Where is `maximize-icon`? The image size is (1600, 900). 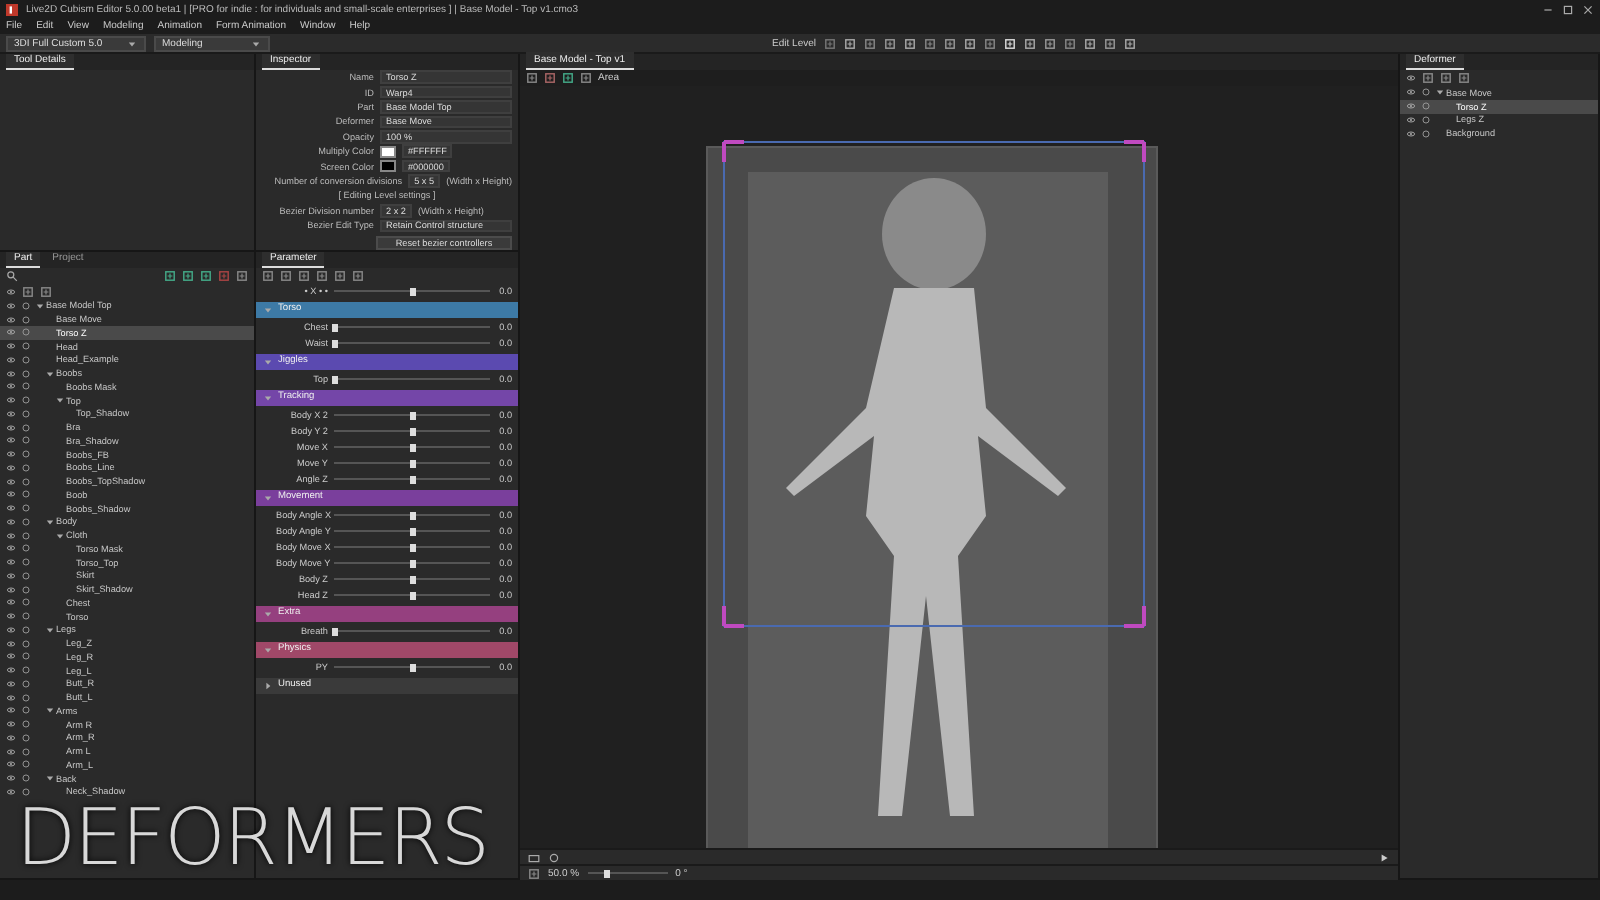
maximize-icon is located at coordinates (1568, 9).